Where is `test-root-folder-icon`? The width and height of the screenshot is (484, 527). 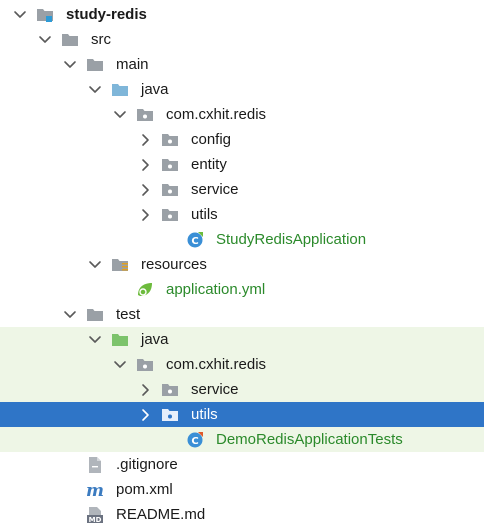
test-root-folder-icon is located at coordinates (120, 339).